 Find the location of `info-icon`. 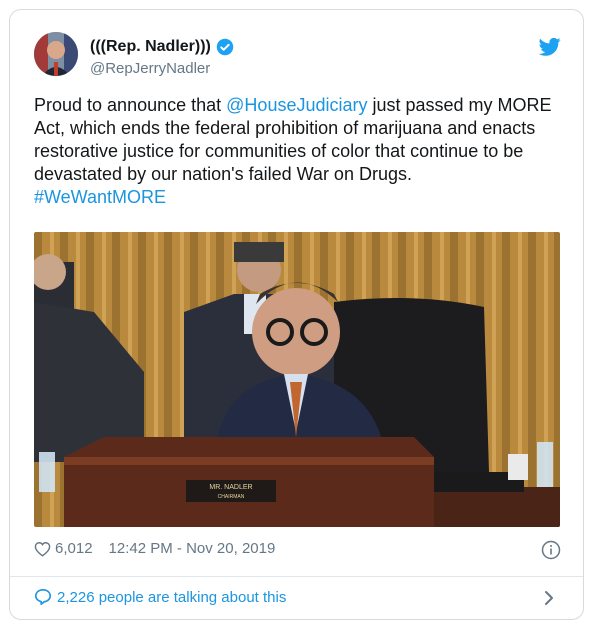

info-icon is located at coordinates (551, 550).